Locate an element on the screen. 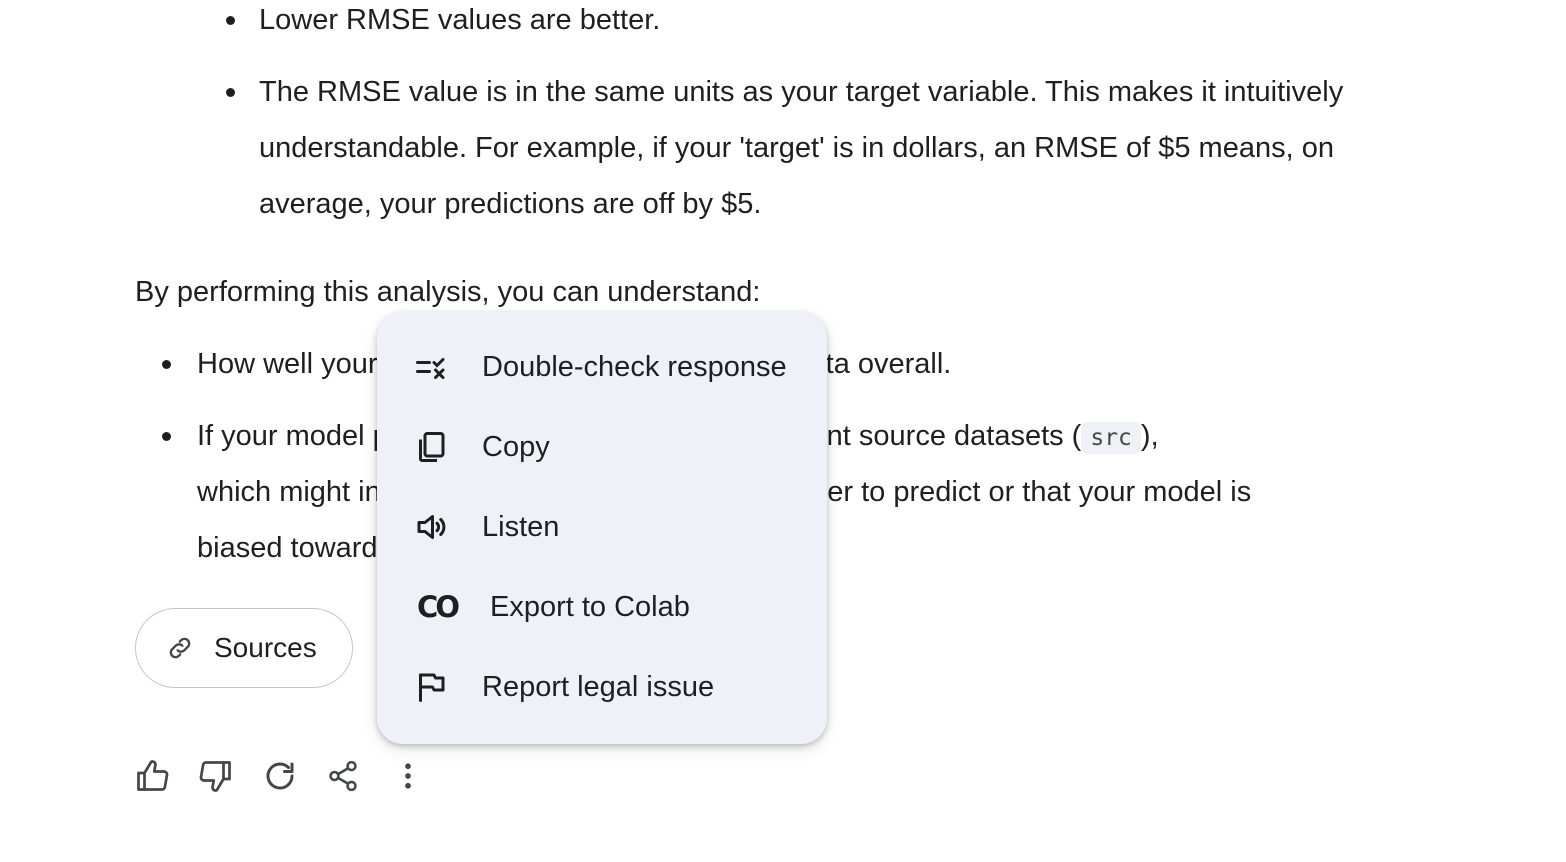 This screenshot has width=1566, height=862. link-icon is located at coordinates (180, 648).